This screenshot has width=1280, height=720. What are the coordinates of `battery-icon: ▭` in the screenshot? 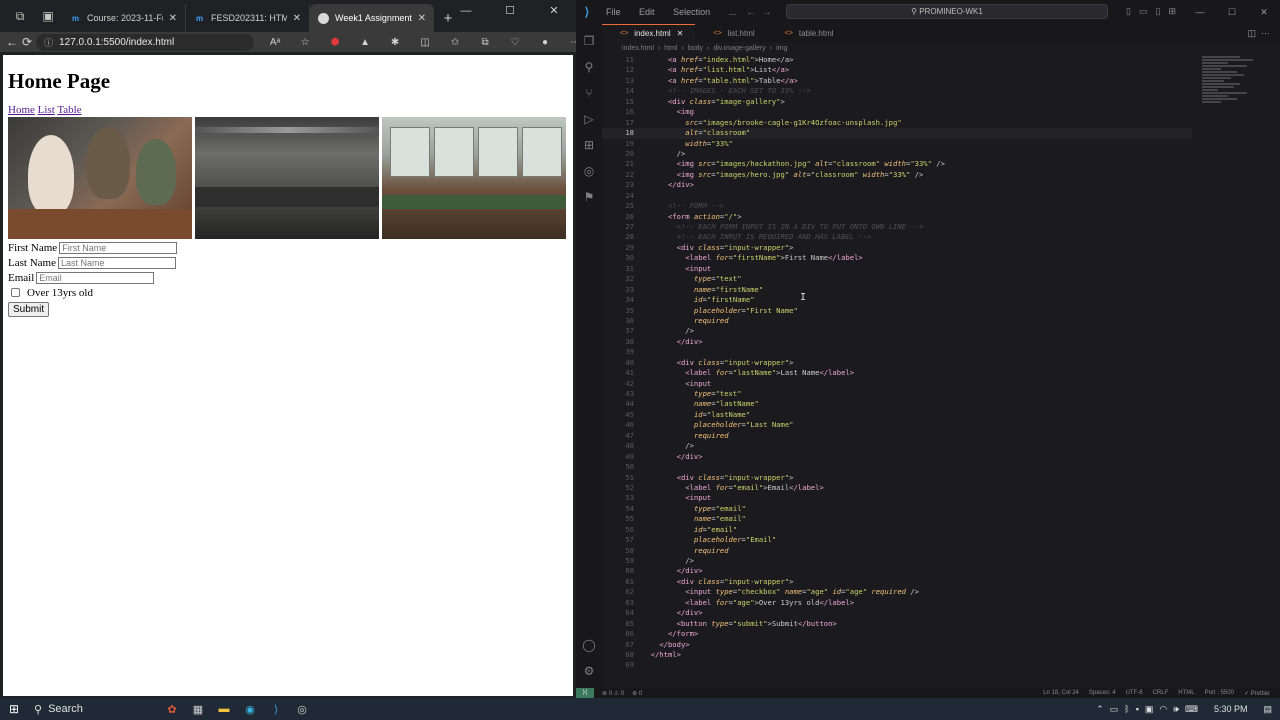 It's located at (1114, 709).